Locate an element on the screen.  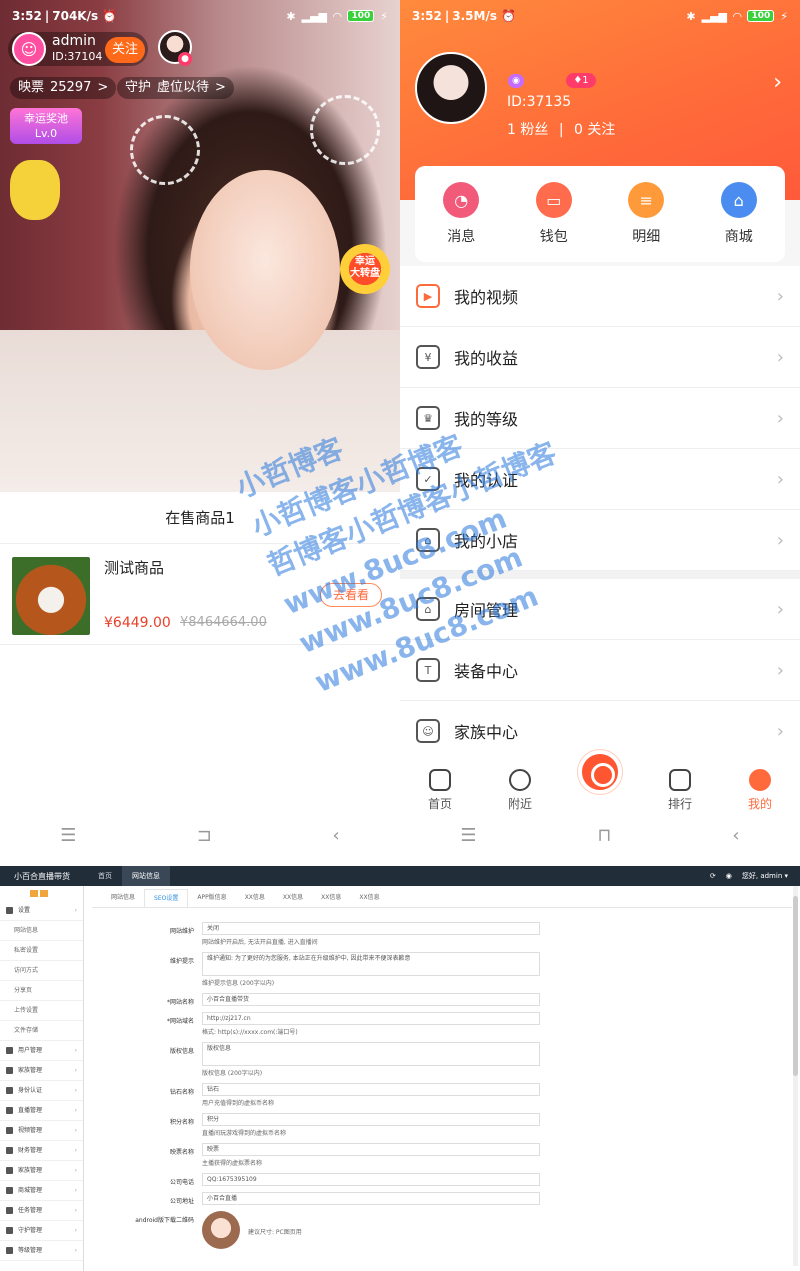
sidebar-item: 设置 › is located at coordinates (41, 911).